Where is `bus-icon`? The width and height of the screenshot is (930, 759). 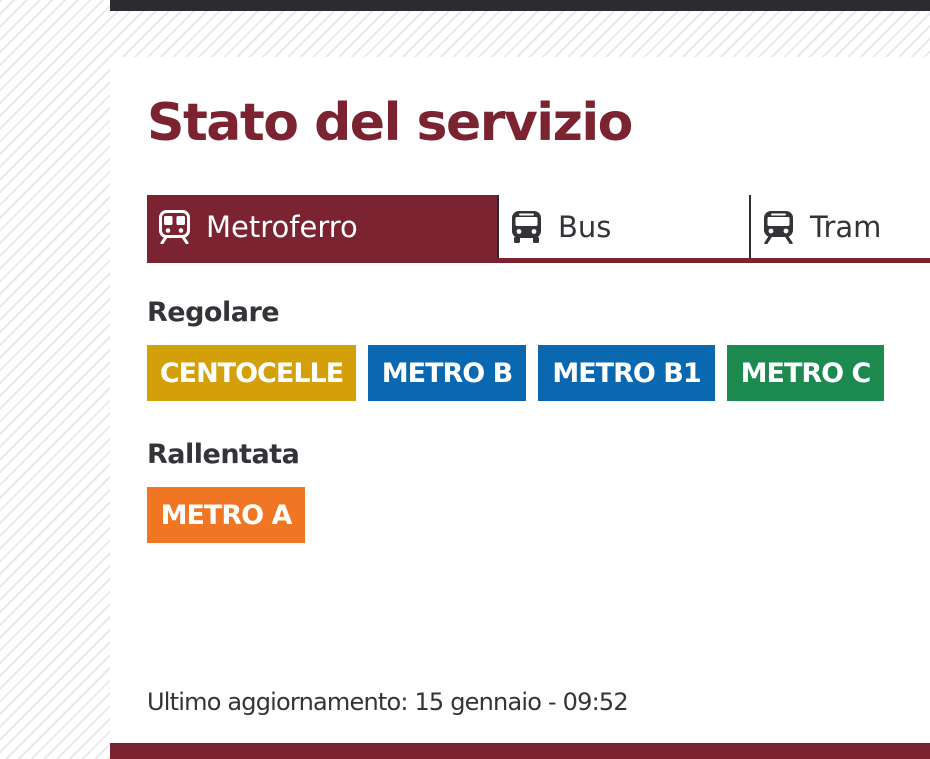
bus-icon is located at coordinates (526, 227).